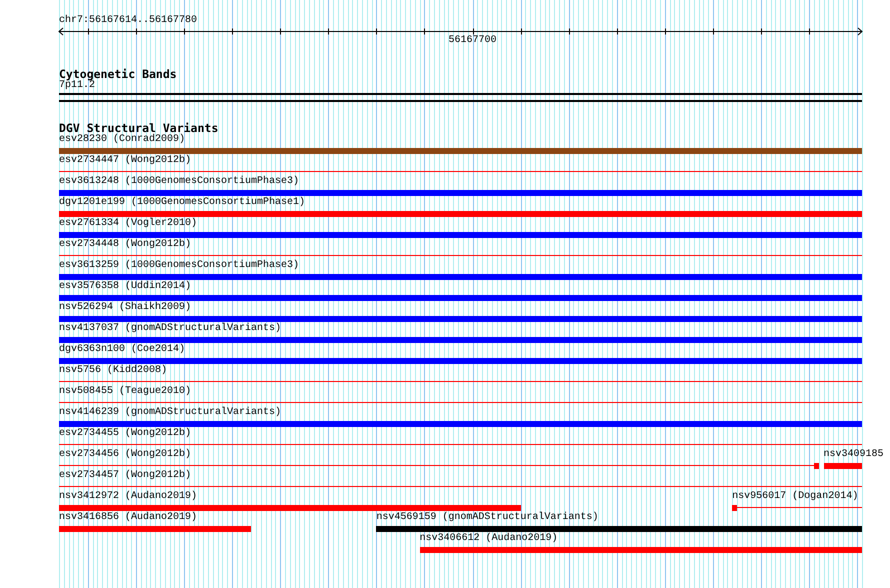 Image resolution: width=890 pixels, height=588 pixels. Describe the element at coordinates (128, 224) in the screenshot. I see `feature-label: esv2761334 (Vogler2010)` at that location.